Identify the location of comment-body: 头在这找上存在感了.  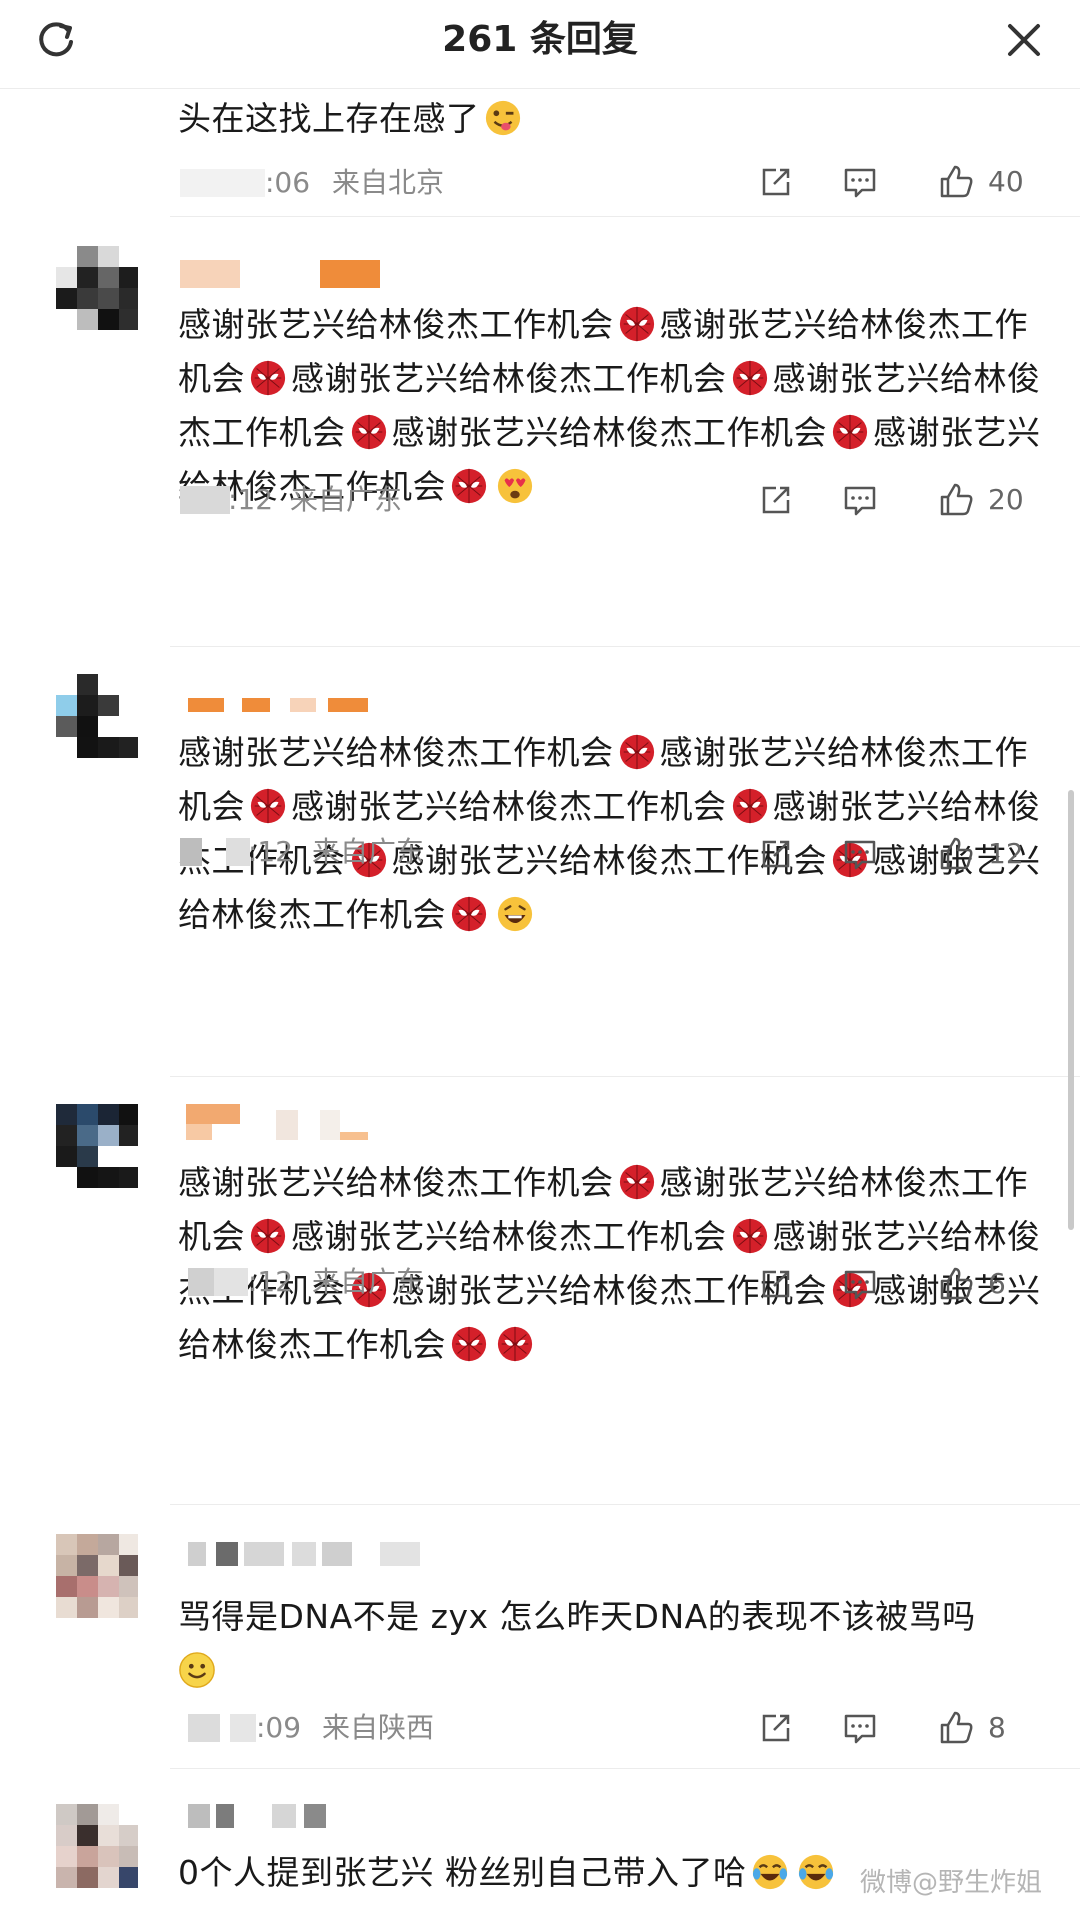
(618, 119).